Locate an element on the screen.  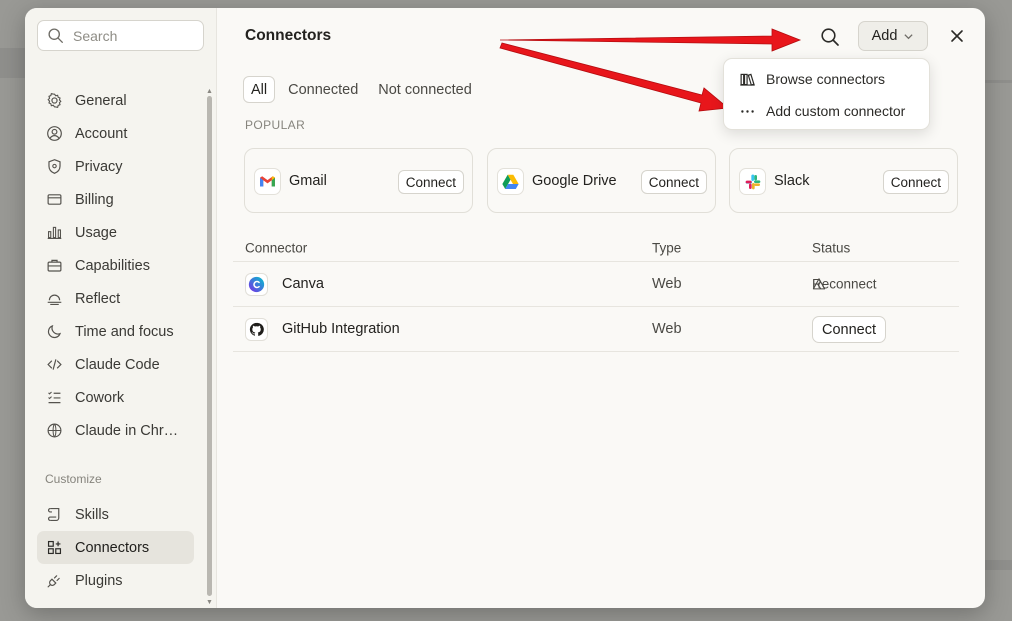
sidebar-item-account: Account is located at coordinates (115, 133).